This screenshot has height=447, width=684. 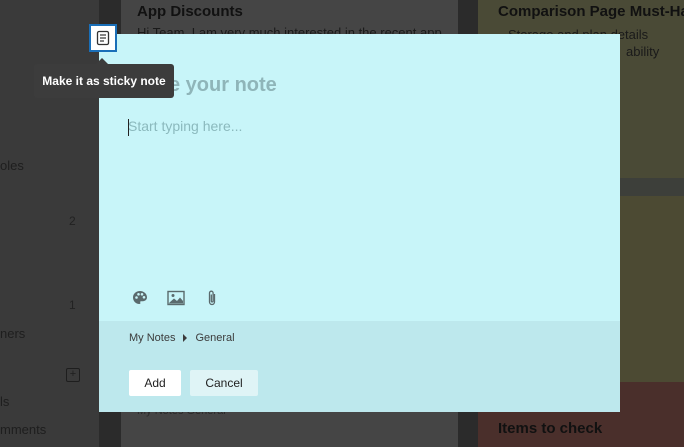 What do you see at coordinates (223, 85) in the screenshot?
I see `note-title-placeholder: e your note` at bounding box center [223, 85].